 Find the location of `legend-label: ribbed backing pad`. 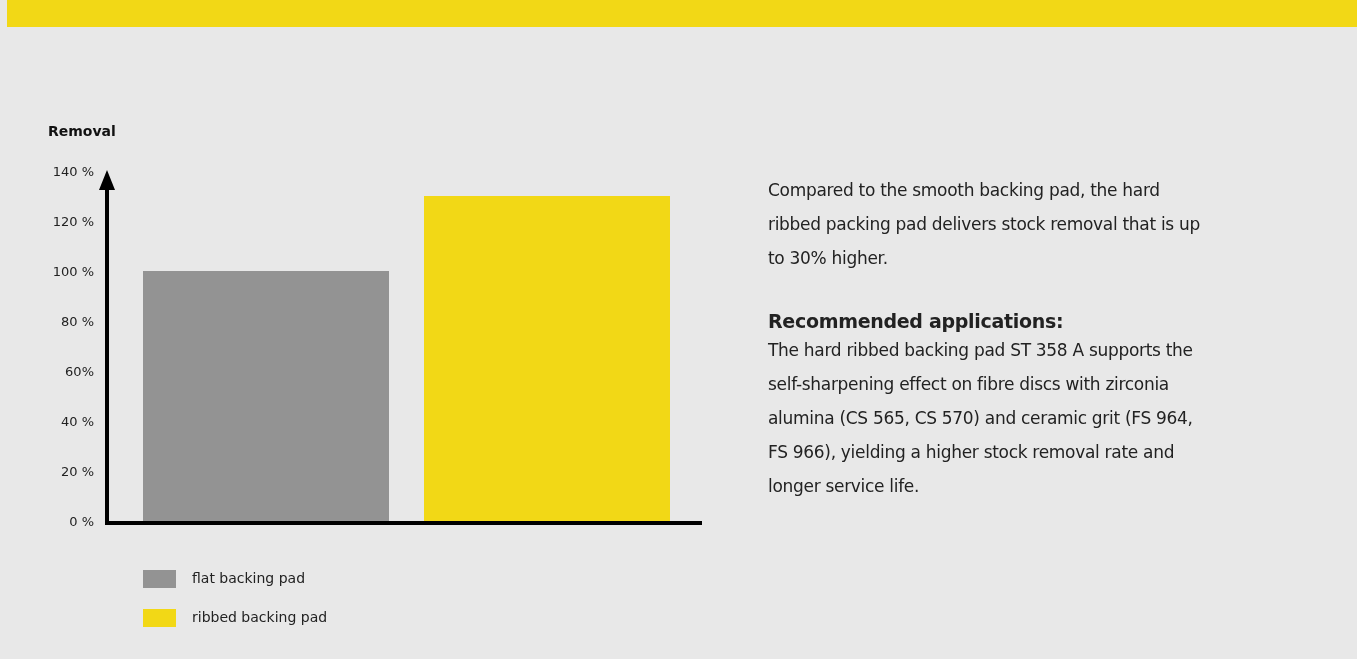

legend-label: ribbed backing pad is located at coordinates (260, 617).